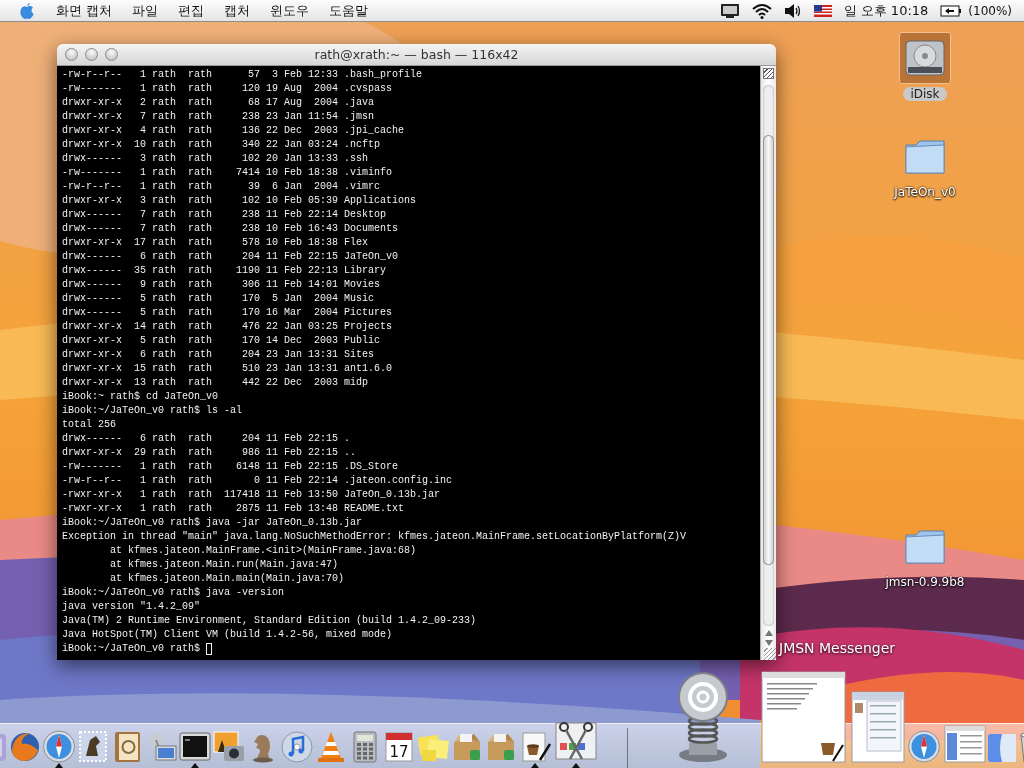  Describe the element at coordinates (71, 54) in the screenshot. I see `close-button` at that location.